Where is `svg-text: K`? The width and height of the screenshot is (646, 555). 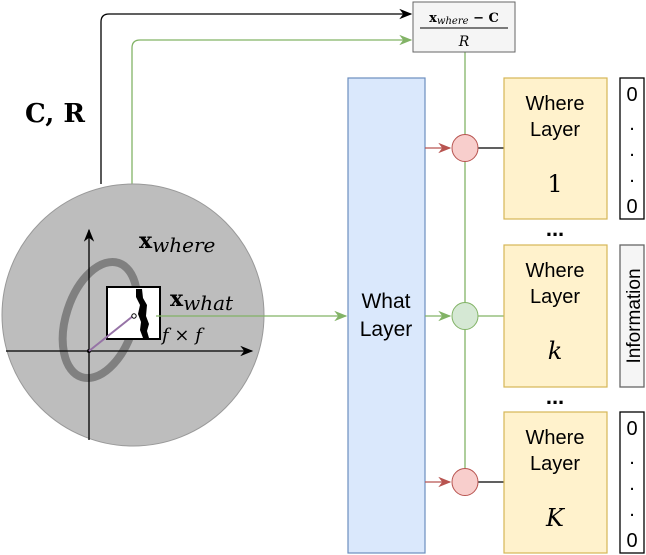 svg-text: K is located at coordinates (555, 518).